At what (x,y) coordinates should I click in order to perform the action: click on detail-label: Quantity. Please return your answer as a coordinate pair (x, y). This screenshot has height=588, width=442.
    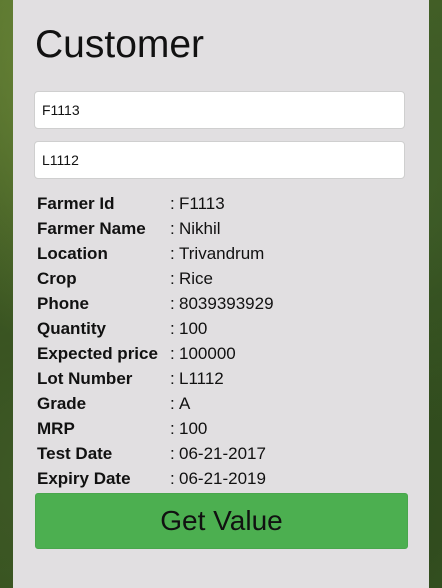
    Looking at the image, I should click on (71, 328).